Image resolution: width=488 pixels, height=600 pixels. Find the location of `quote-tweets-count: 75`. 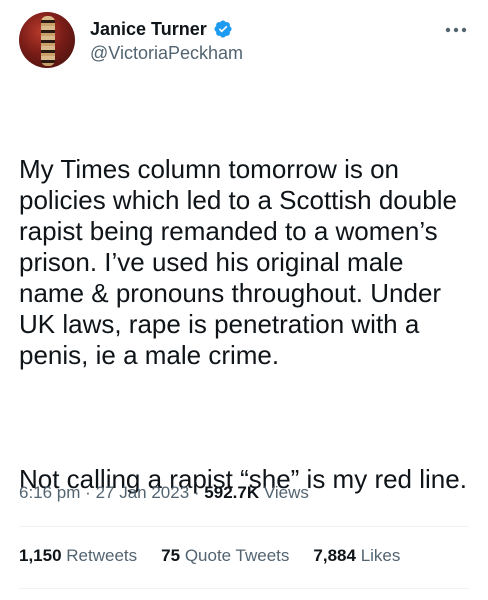

quote-tweets-count: 75 is located at coordinates (171, 555).